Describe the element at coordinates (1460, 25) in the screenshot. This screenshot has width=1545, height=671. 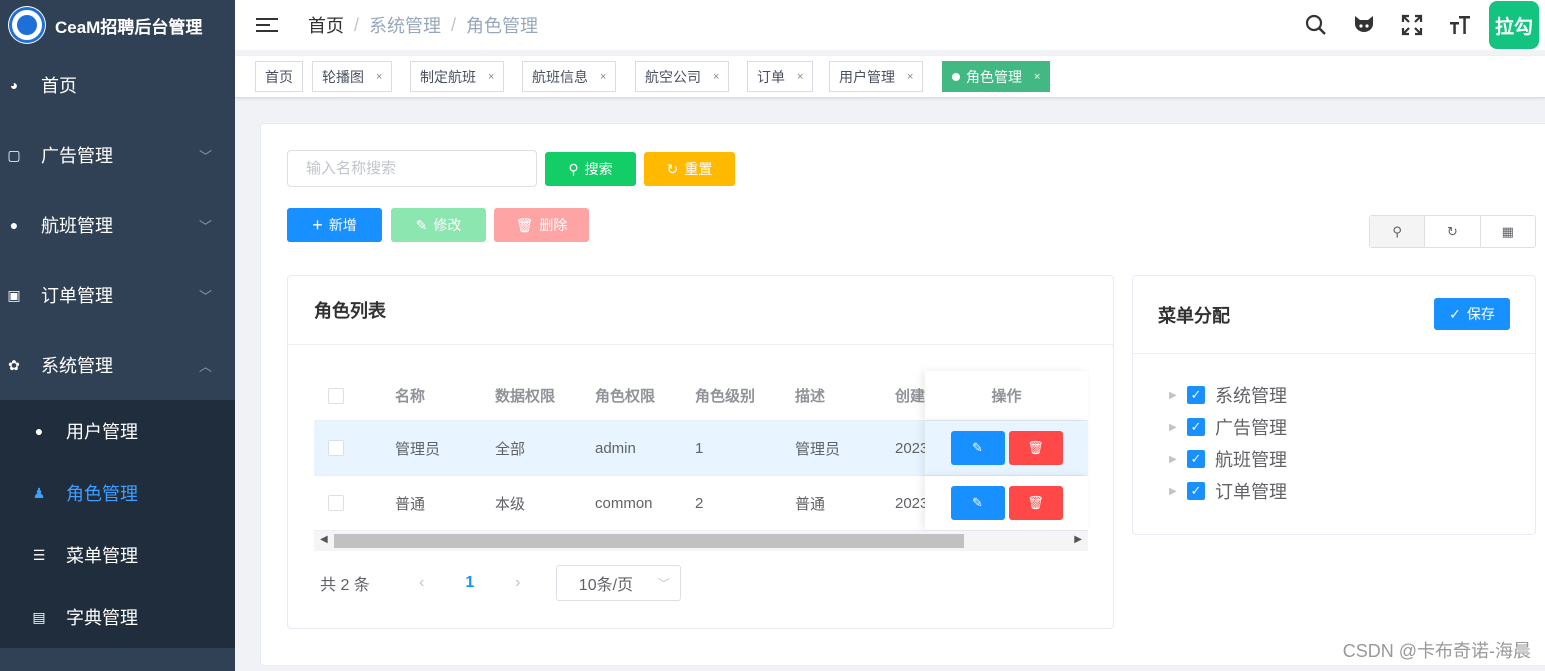
I see `font-size-icon` at that location.